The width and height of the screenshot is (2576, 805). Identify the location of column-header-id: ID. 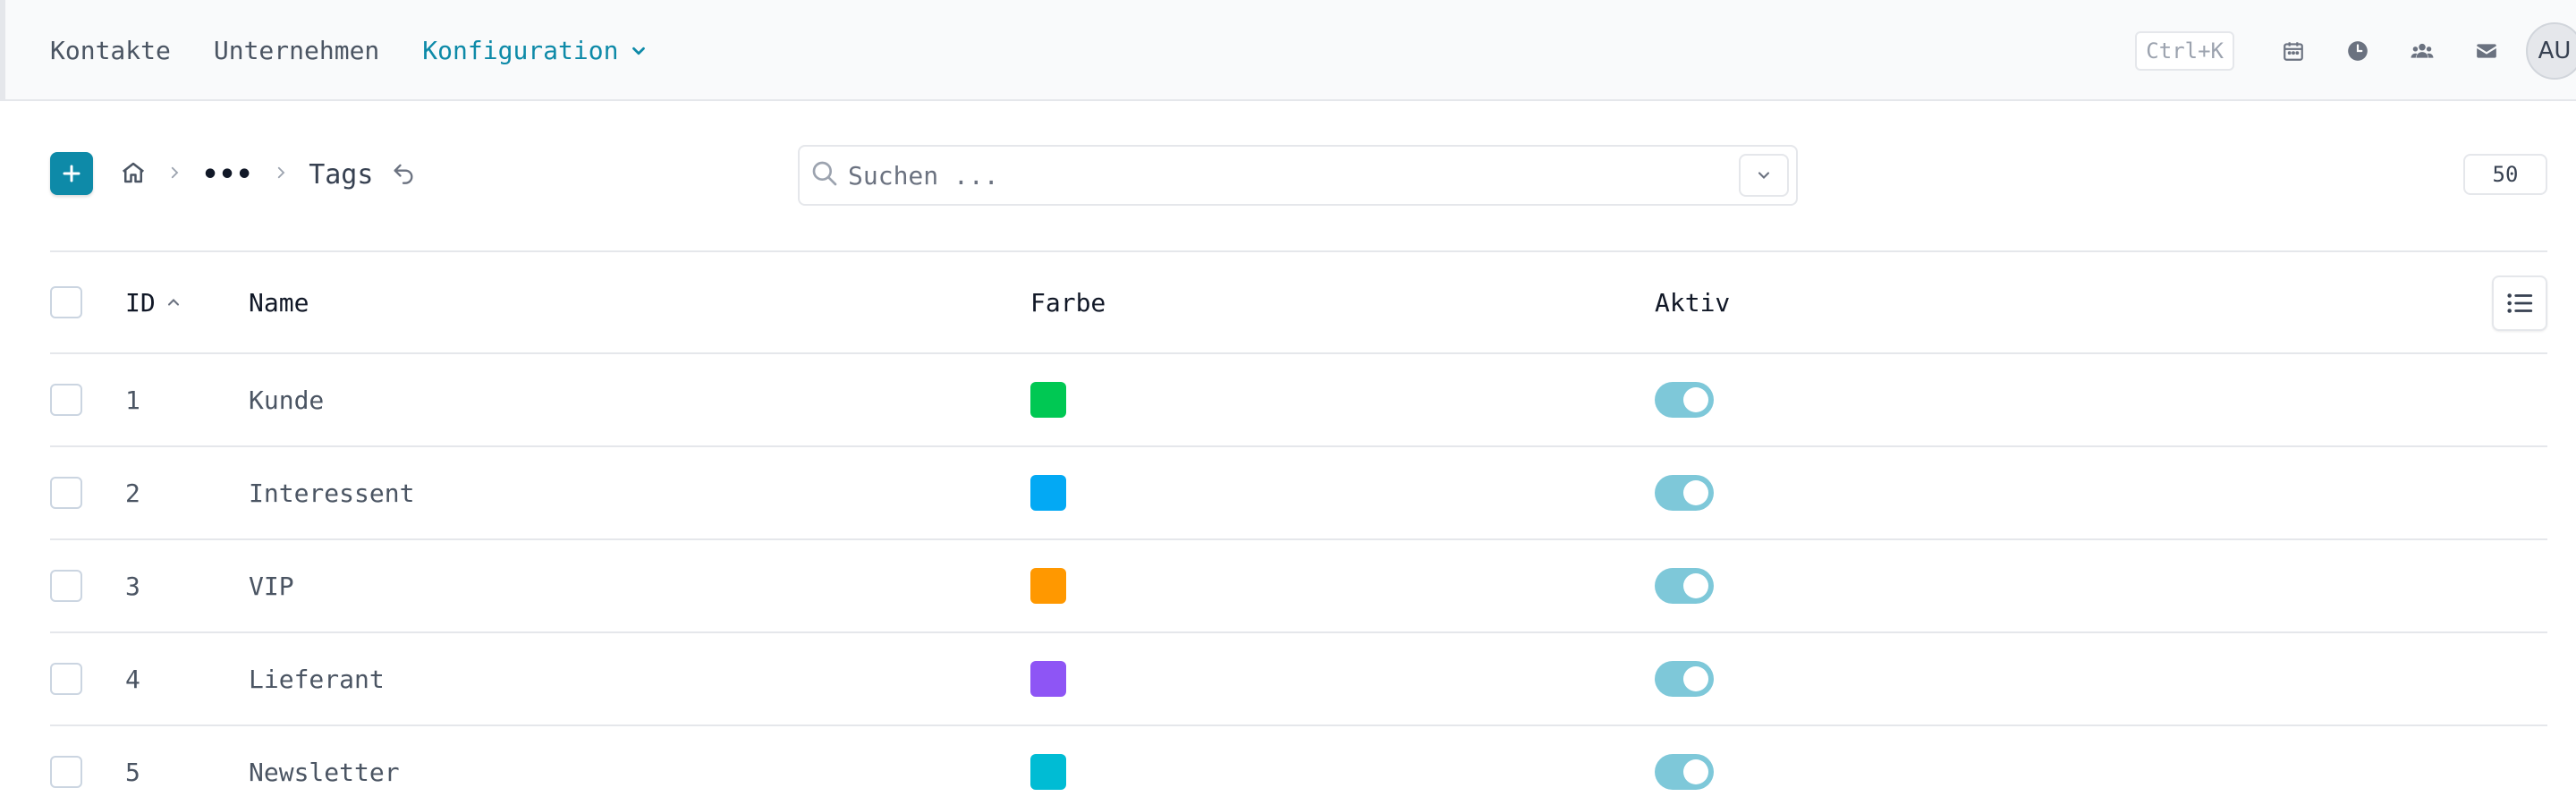
(153, 302).